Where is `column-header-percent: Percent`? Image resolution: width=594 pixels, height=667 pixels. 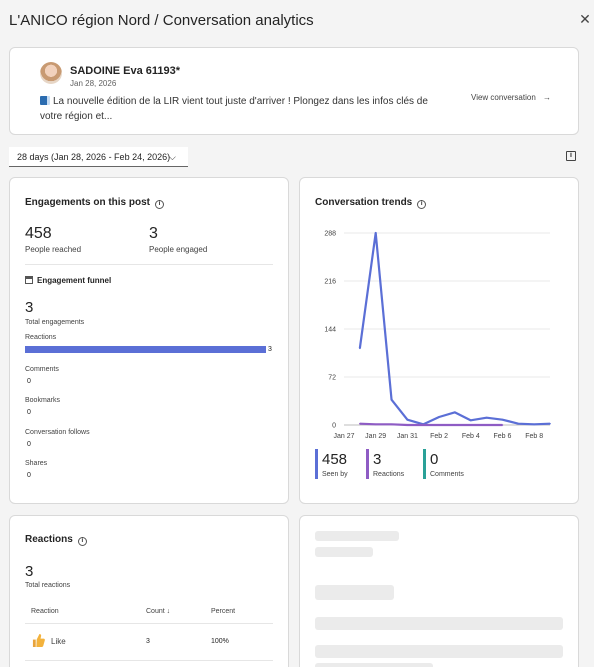 column-header-percent: Percent is located at coordinates (223, 611).